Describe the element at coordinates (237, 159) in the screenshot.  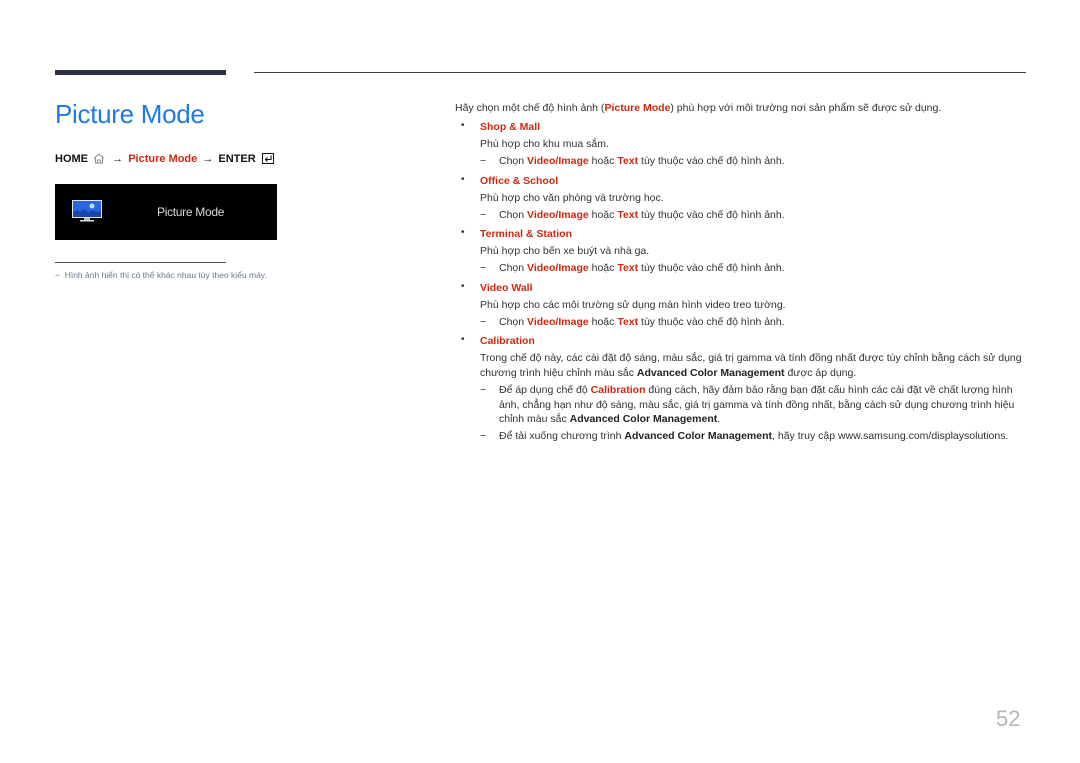
I see `enter-label: ENTER` at that location.